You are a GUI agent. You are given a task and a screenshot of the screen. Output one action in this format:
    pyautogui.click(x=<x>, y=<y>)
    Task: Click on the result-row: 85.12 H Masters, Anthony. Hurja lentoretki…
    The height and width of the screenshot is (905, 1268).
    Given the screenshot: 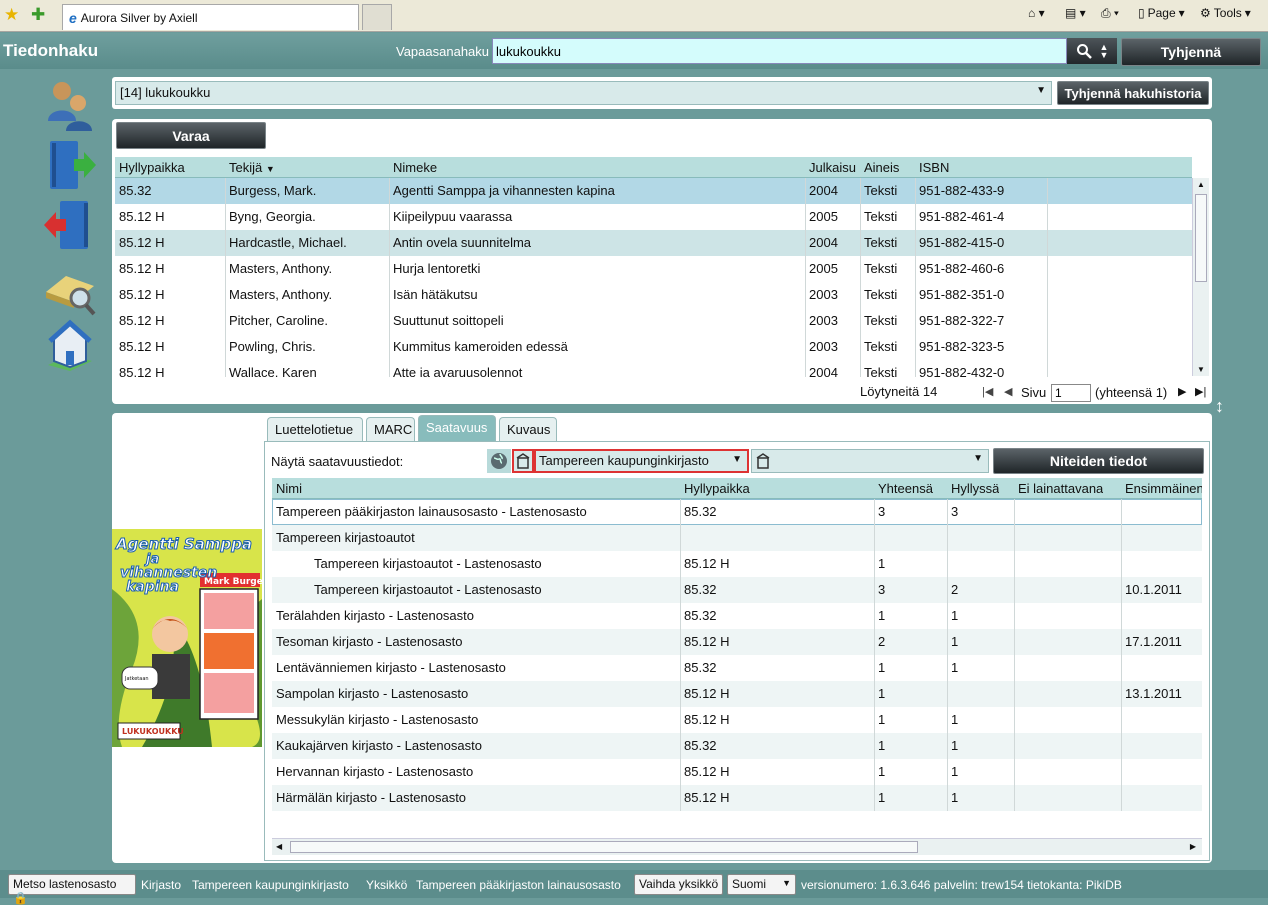 What is the action you would take?
    pyautogui.click(x=653, y=269)
    